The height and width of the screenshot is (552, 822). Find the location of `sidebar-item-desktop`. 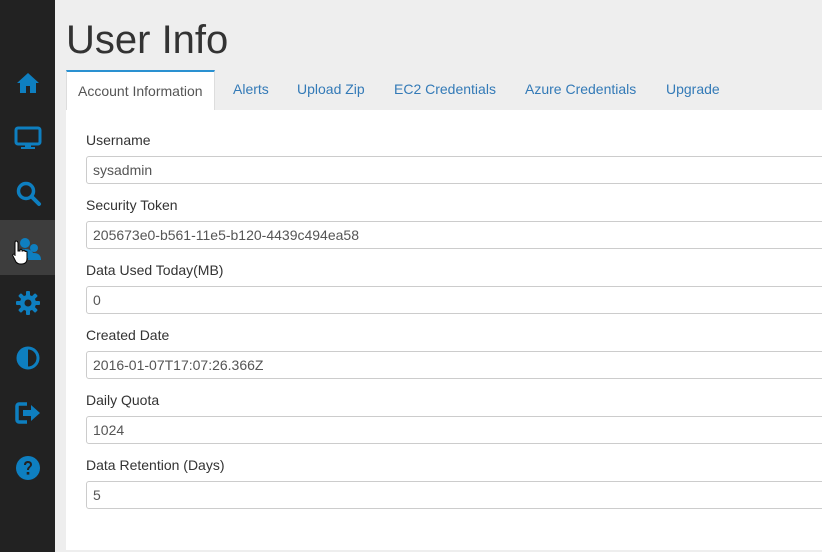

sidebar-item-desktop is located at coordinates (27, 137).